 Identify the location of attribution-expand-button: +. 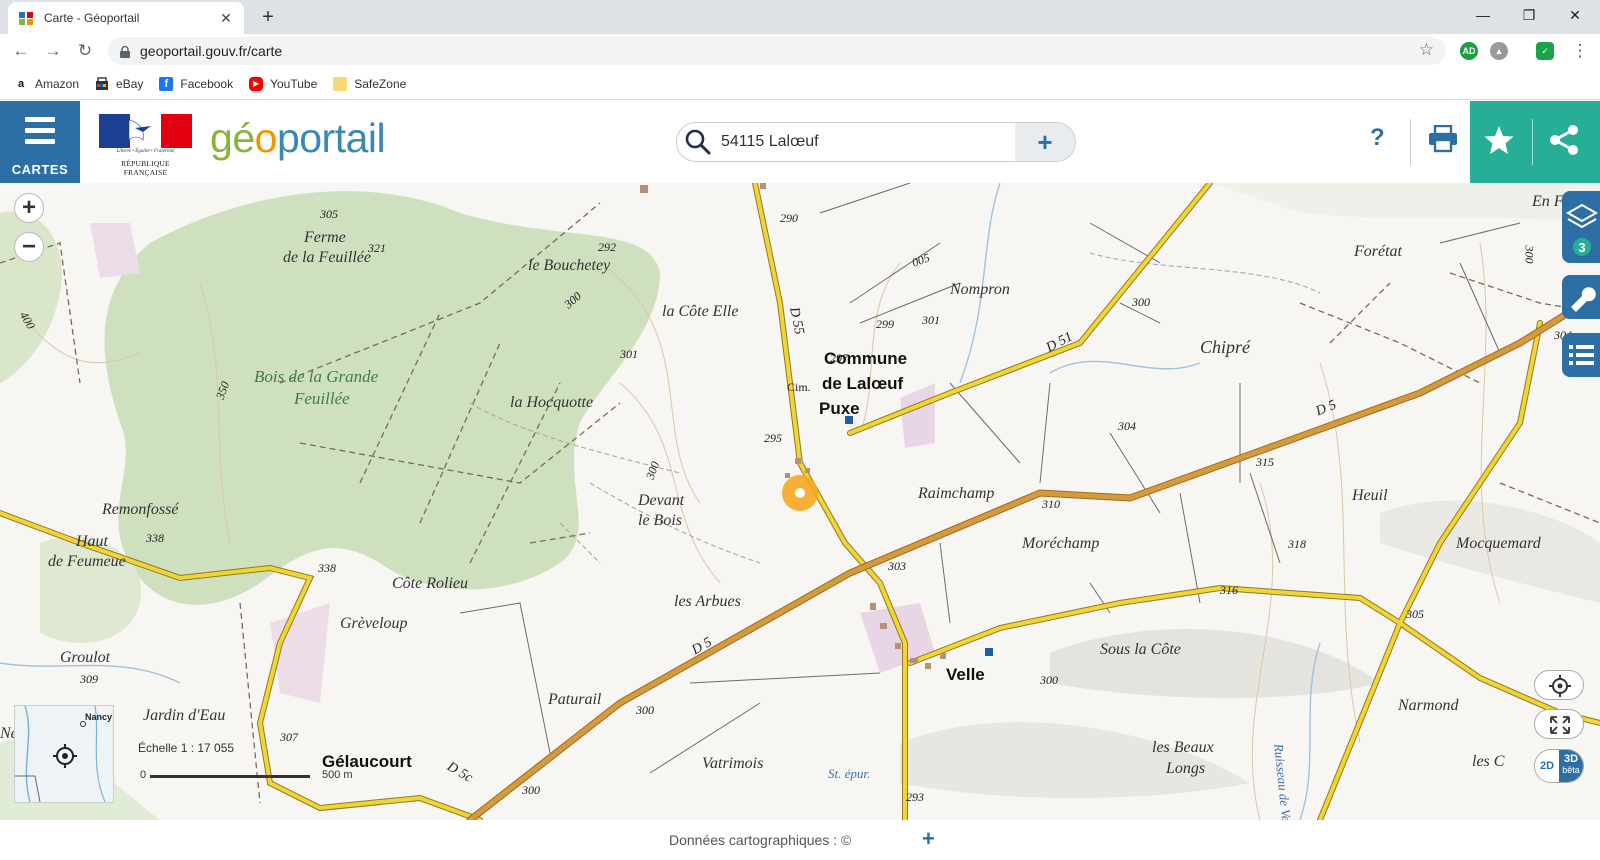
(928, 839).